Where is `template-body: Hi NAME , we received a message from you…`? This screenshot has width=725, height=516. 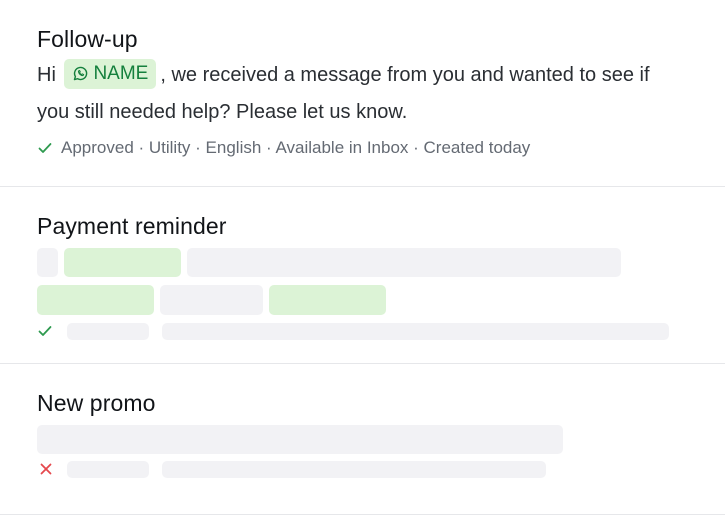 template-body: Hi NAME , we received a message from you… is located at coordinates (362, 94).